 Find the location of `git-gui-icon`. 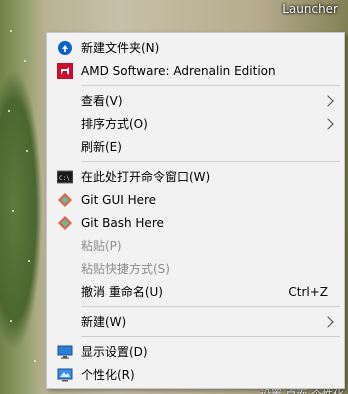

git-gui-icon is located at coordinates (65, 200).